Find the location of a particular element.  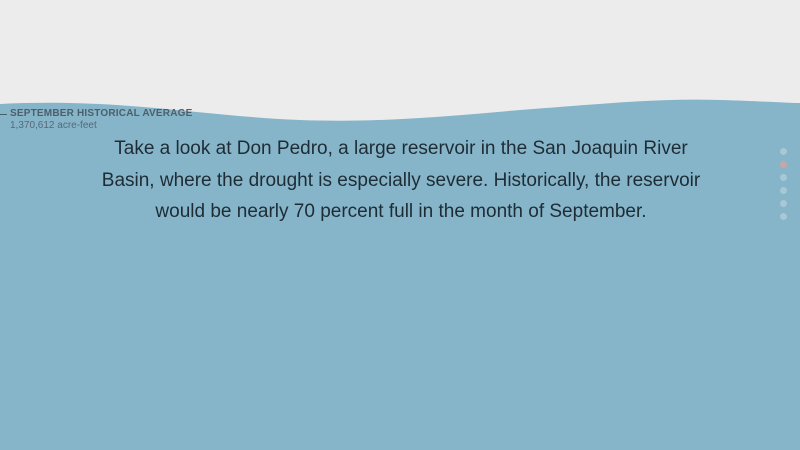

step-navigation is located at coordinates (784, 184).